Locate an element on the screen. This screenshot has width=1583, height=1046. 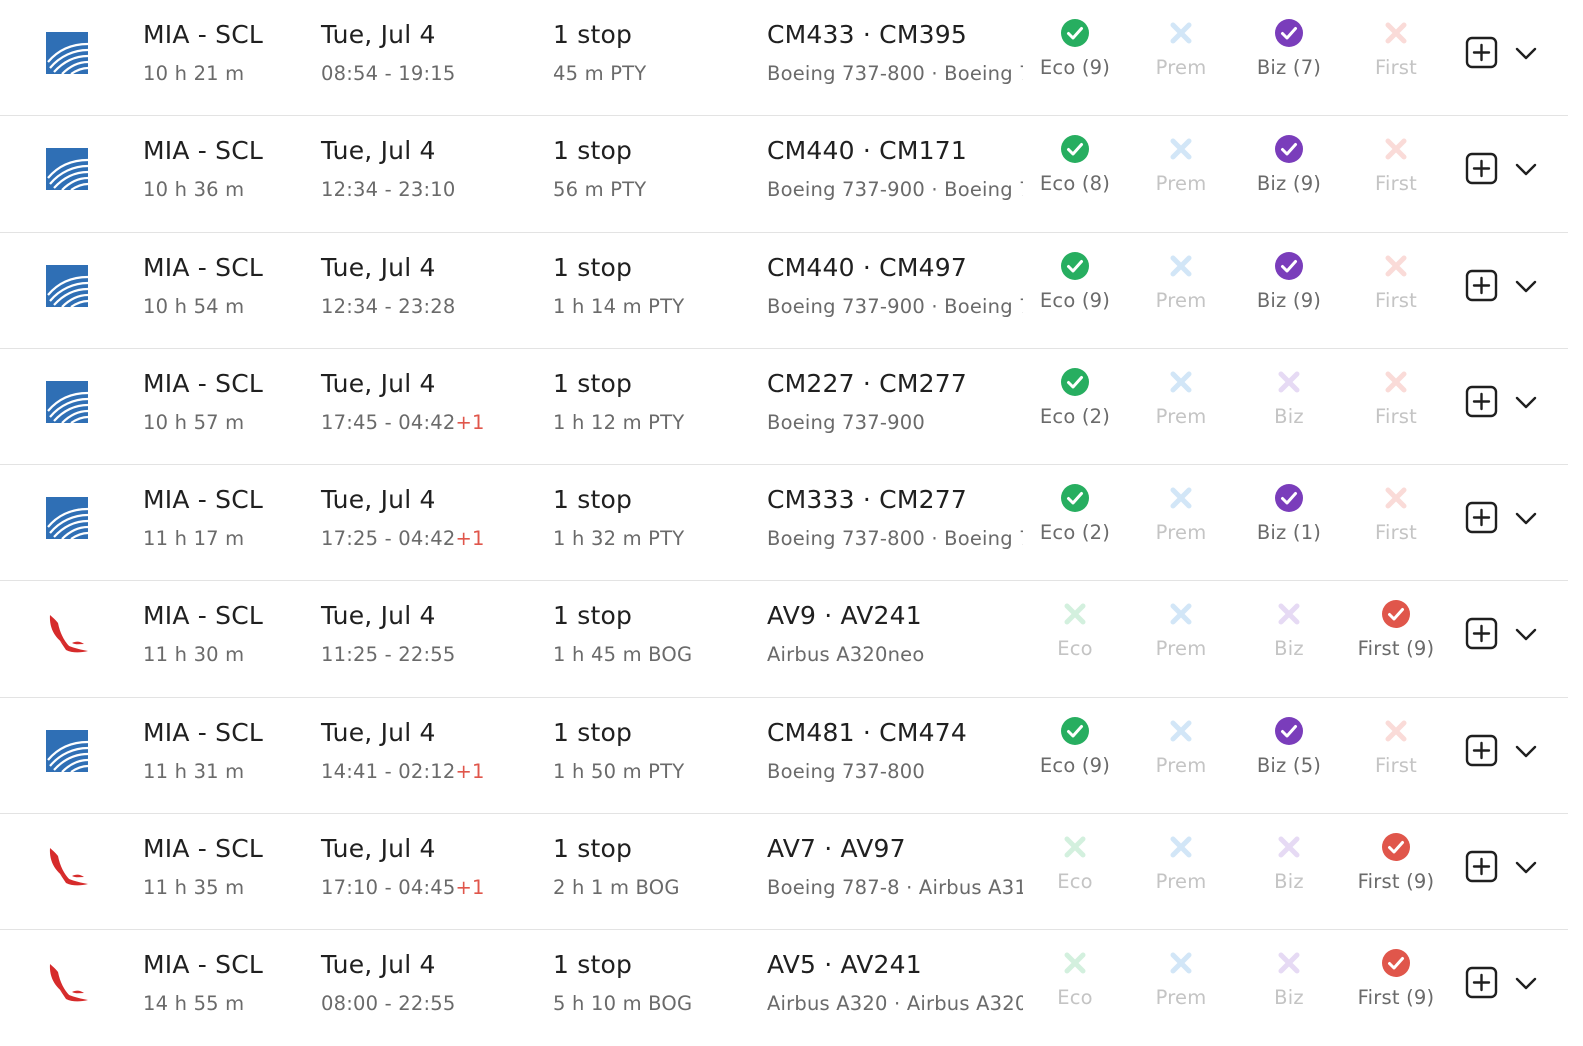
cabin-eco-label: Eco (9) is located at coordinates (1075, 300).